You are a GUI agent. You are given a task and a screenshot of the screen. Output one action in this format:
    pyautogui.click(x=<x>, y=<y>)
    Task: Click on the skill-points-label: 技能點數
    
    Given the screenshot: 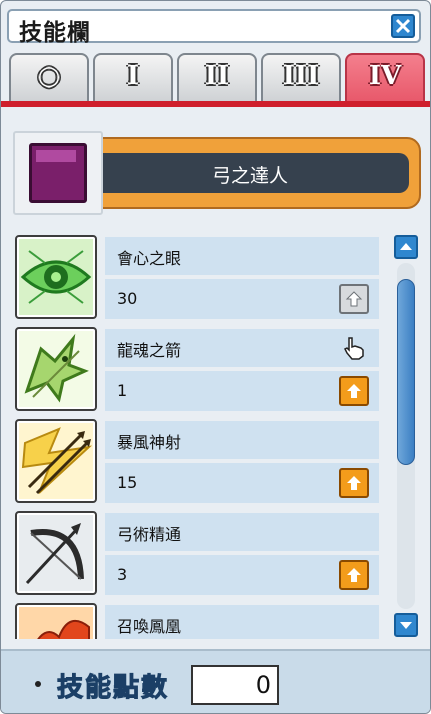 What is the action you would take?
    pyautogui.click(x=113, y=688)
    